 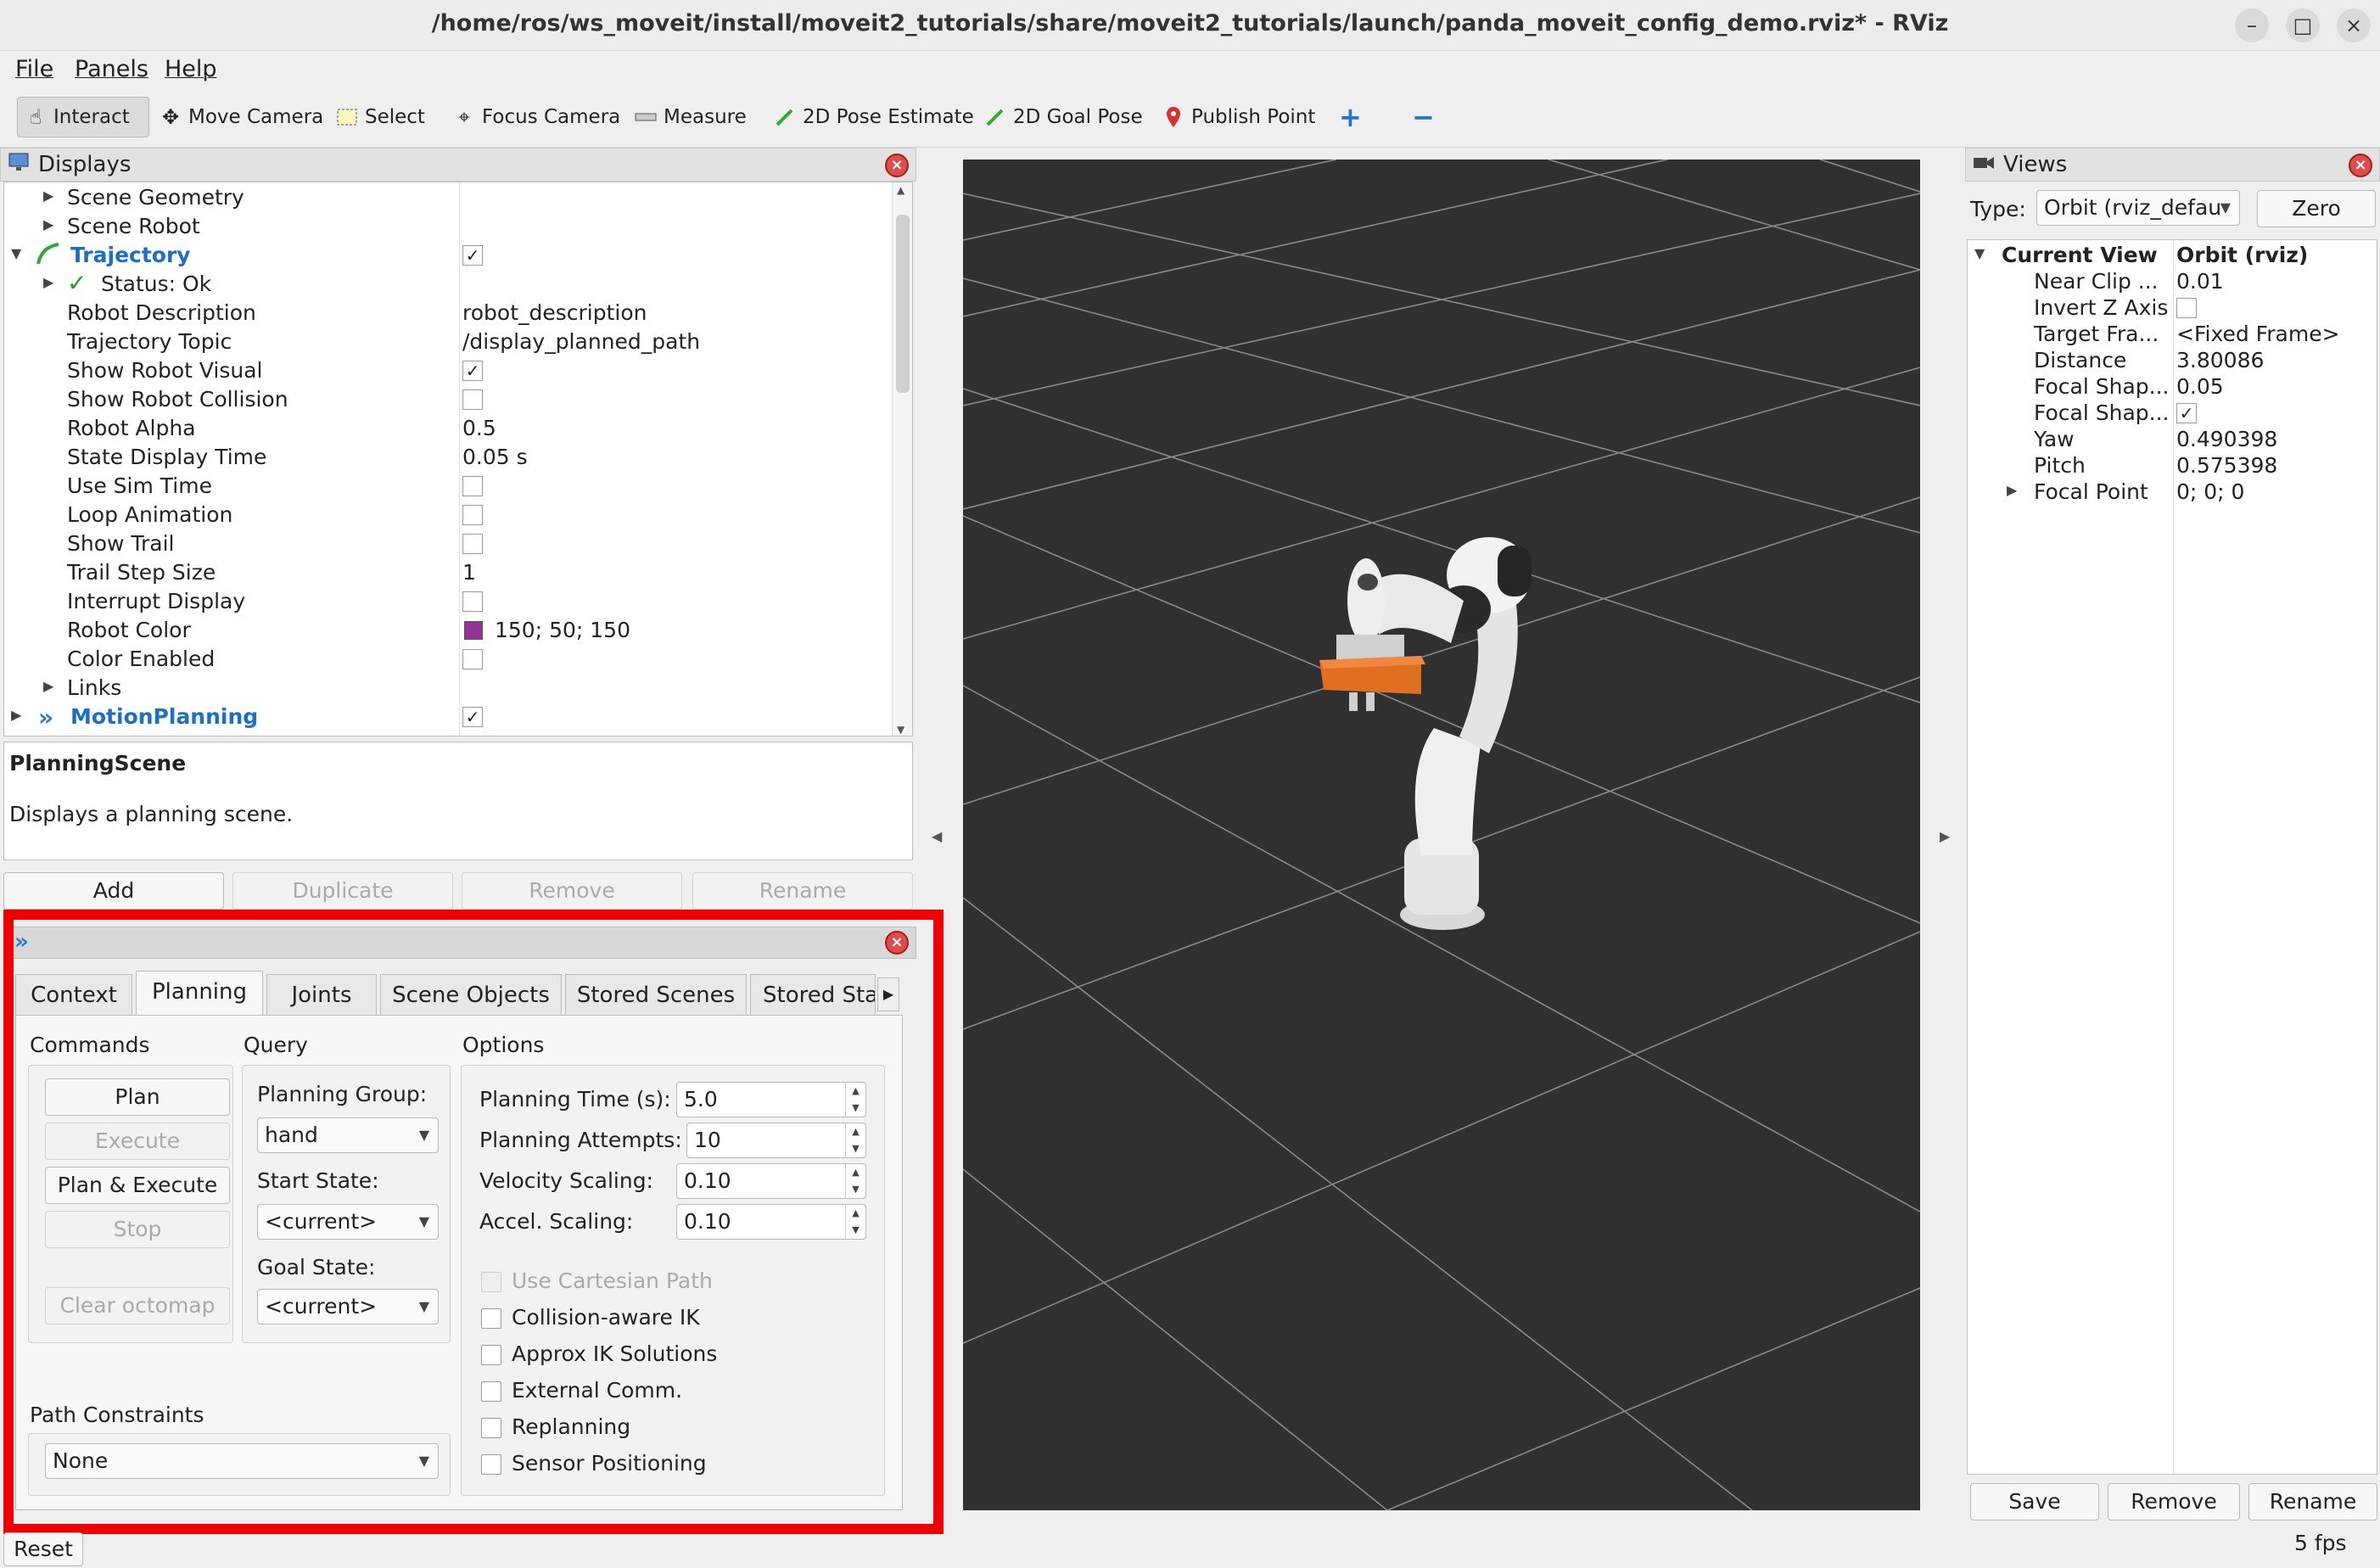 I want to click on row-value: 0.490398, so click(x=2226, y=439).